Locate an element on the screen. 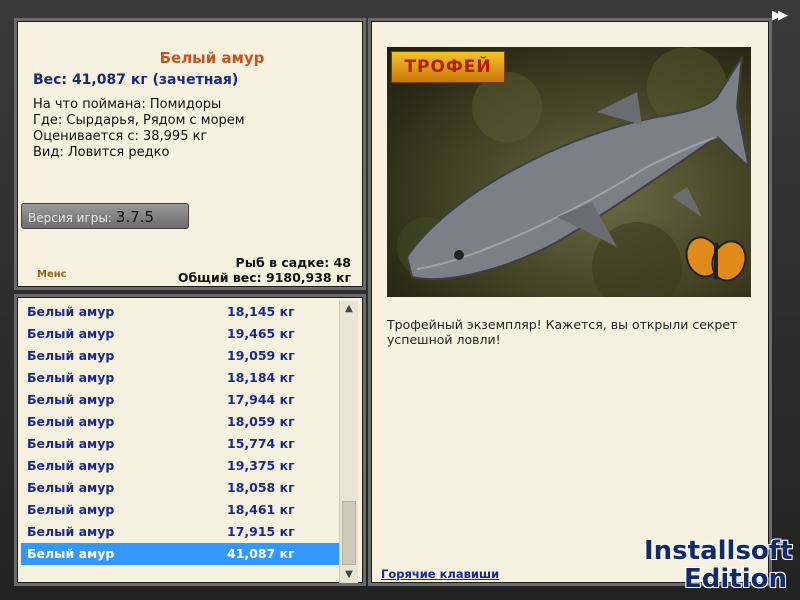  list-scrollbar: ▲ ▼ is located at coordinates (348, 442).